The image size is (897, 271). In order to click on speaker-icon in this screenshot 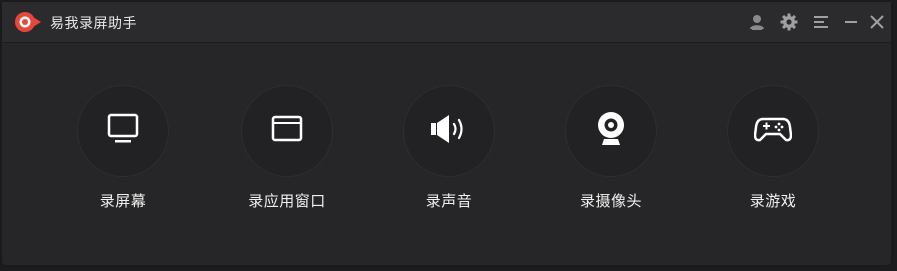, I will do `click(449, 131)`.